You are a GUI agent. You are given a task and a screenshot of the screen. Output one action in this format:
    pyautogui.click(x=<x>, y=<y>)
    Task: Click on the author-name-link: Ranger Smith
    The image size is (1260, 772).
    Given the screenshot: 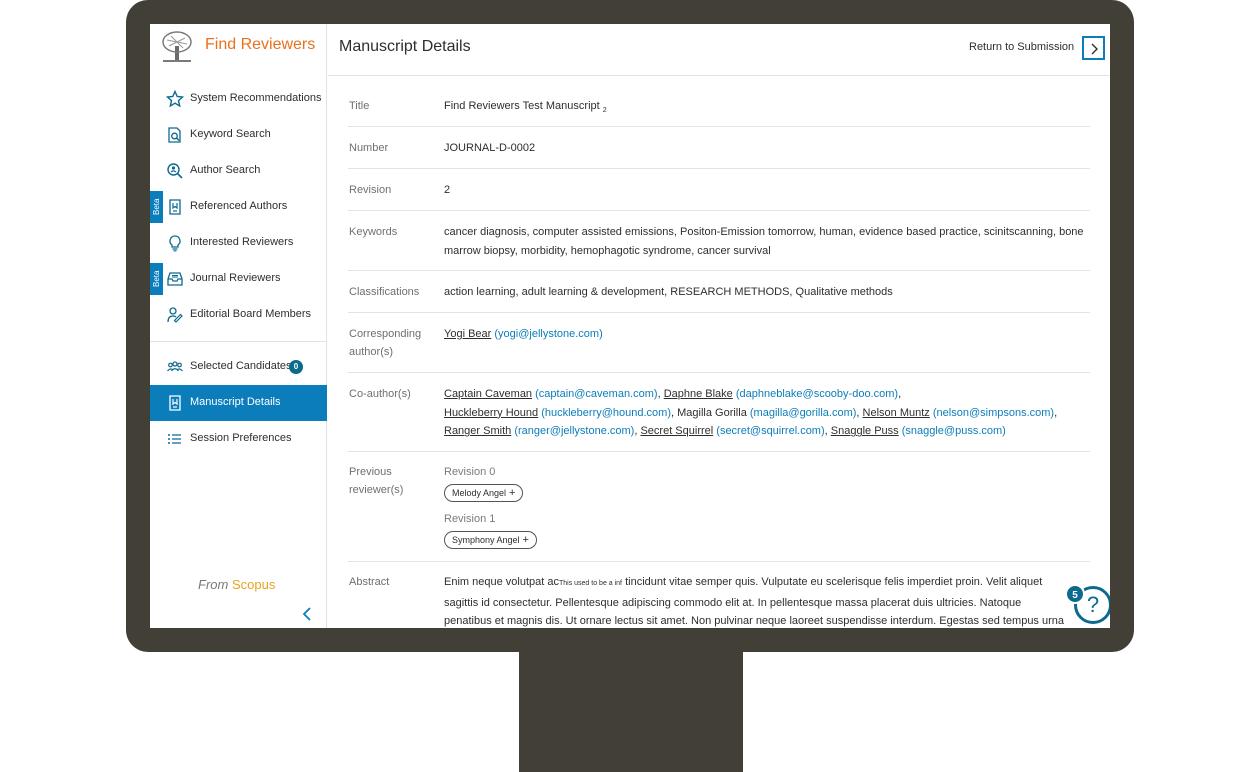 What is the action you would take?
    pyautogui.click(x=477, y=431)
    